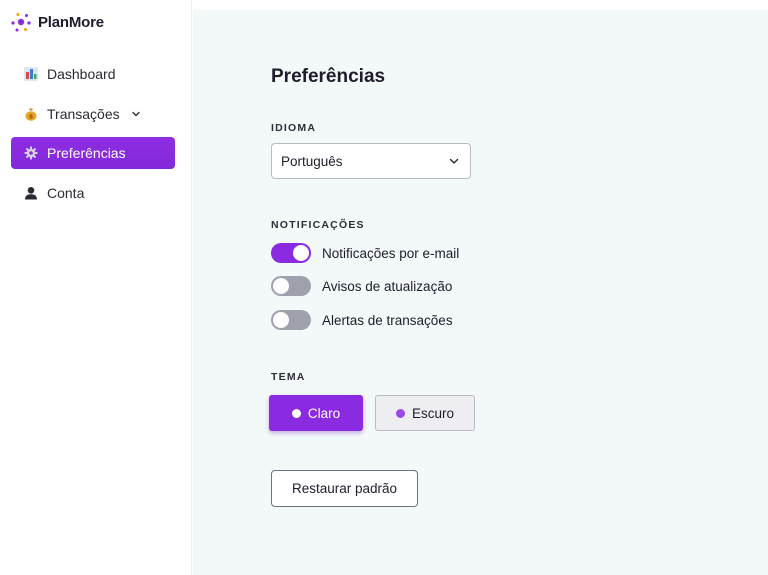 The width and height of the screenshot is (768, 575). I want to click on theme-light-button: Claro, so click(316, 413).